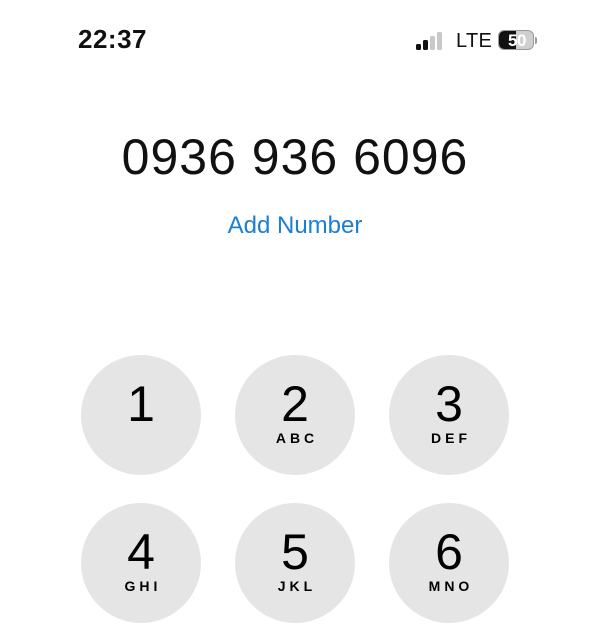 Image resolution: width=590 pixels, height=633 pixels. I want to click on key-letters: MNO, so click(451, 586).